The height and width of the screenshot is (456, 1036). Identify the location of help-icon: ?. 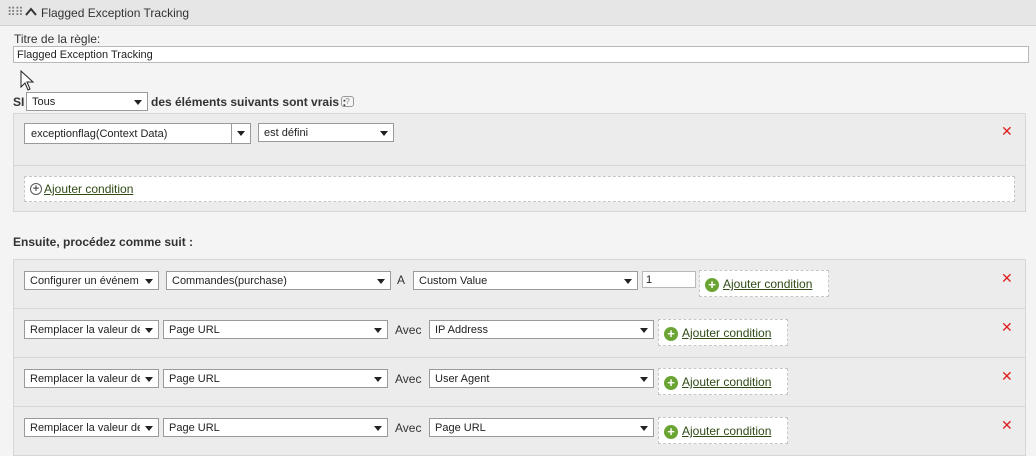
(347, 101).